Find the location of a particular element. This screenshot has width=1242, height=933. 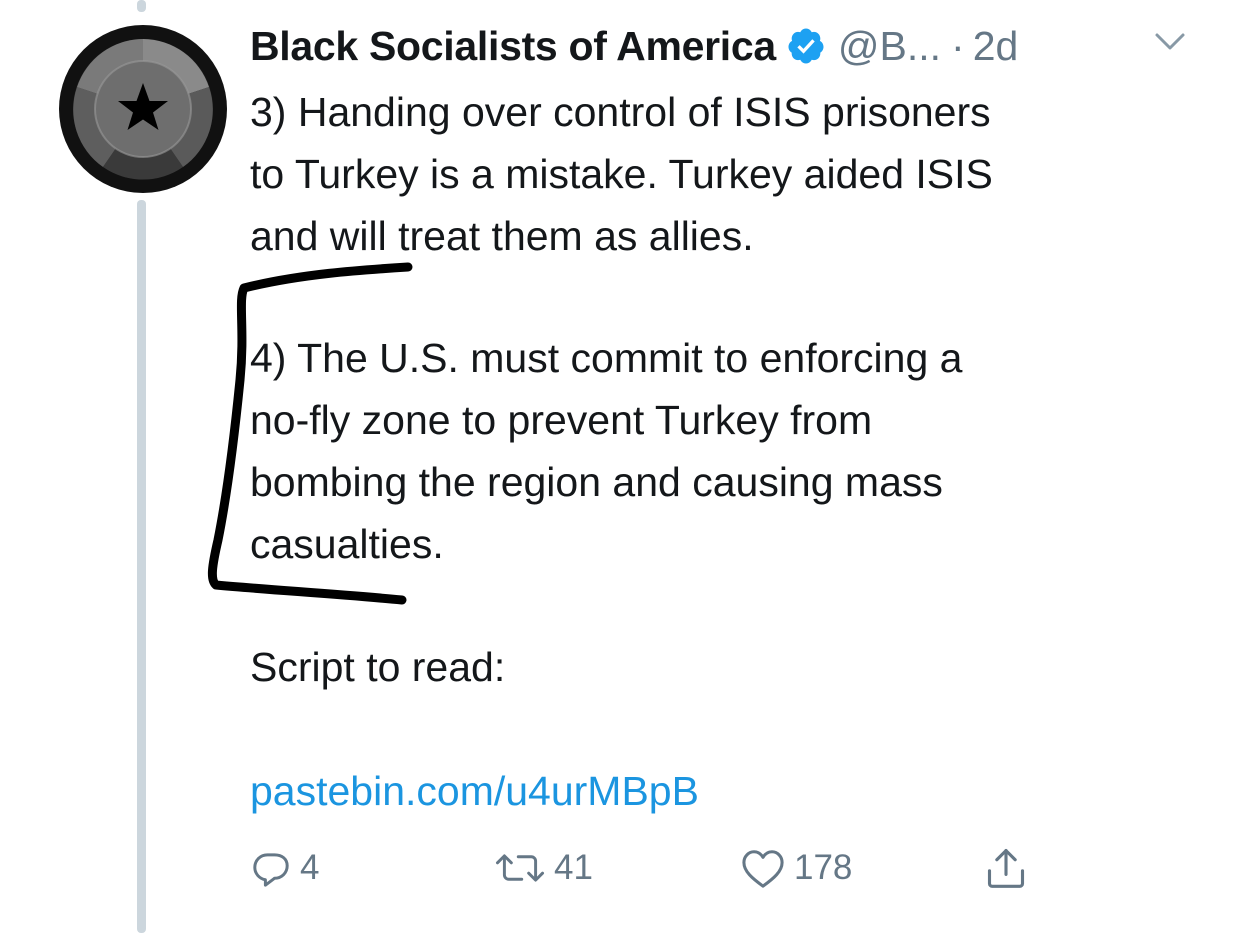

verified-badge-icon is located at coordinates (806, 46).